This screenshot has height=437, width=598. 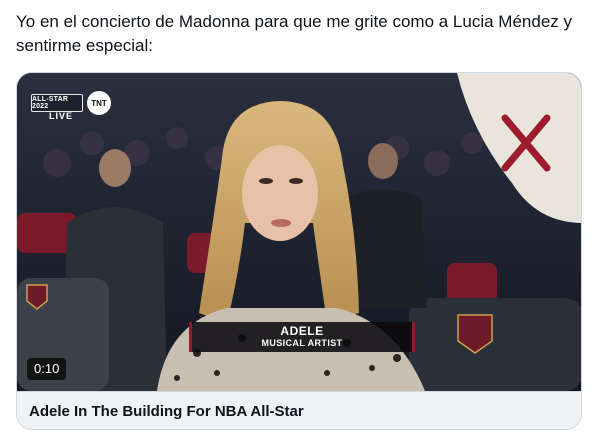 What do you see at coordinates (57, 103) in the screenshot?
I see `nba-allstar-logo-icon: ALL-STAR 2022` at bounding box center [57, 103].